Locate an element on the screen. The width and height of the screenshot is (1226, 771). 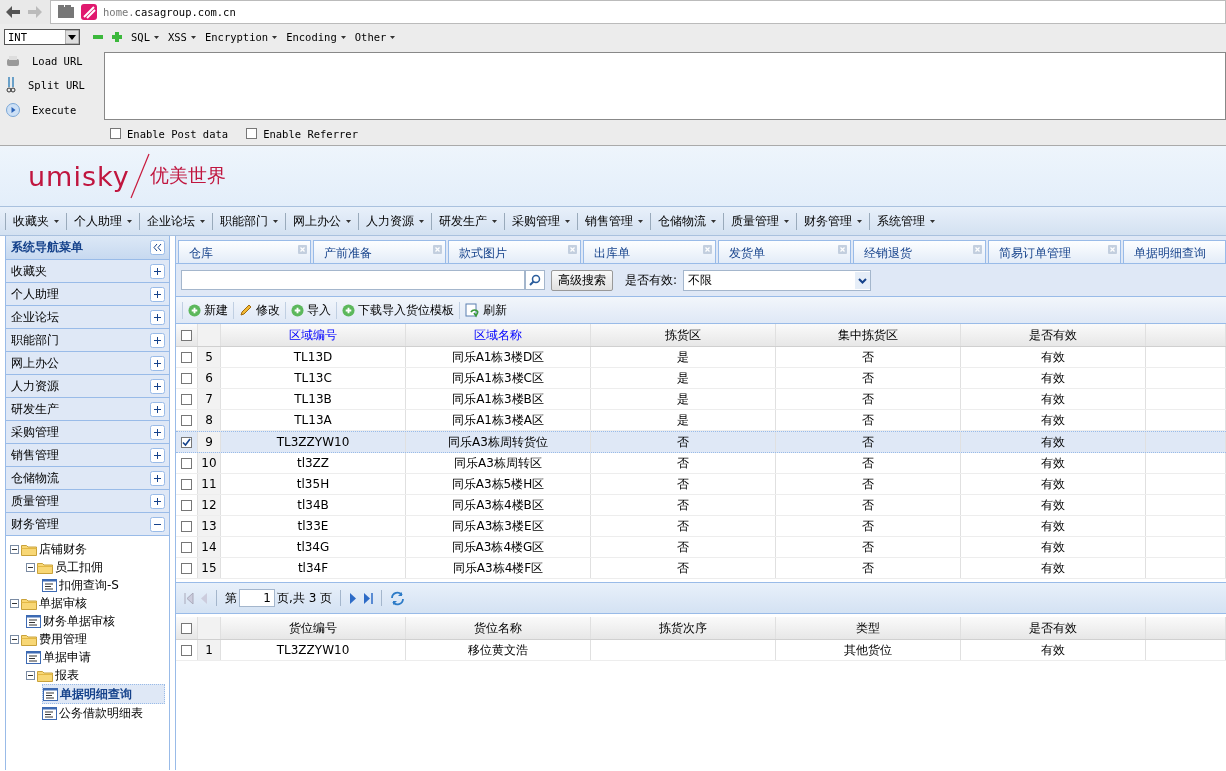
table-row: 1 TL3ZZYW10 移位黄文浩 其他货位 有效 is located at coordinates (701, 650).